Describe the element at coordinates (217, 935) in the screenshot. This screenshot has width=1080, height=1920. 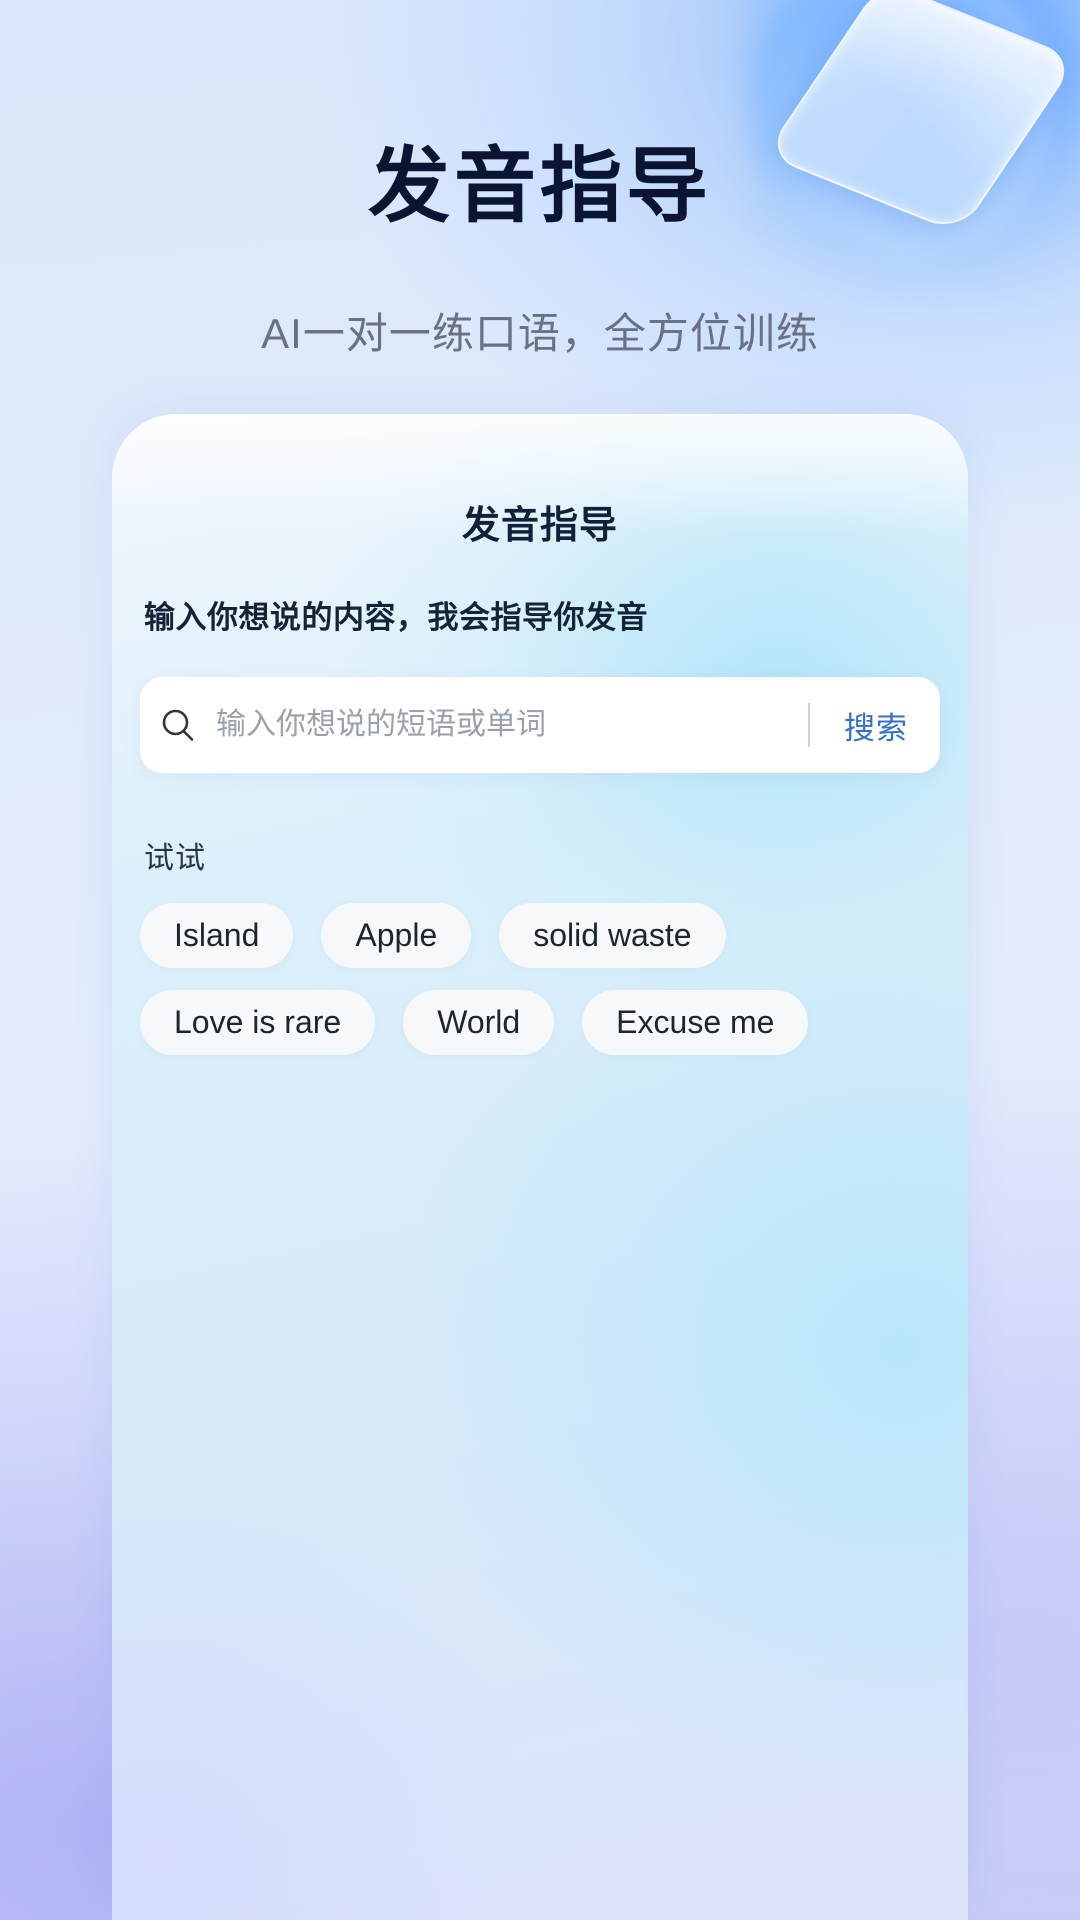
I see `suggestion-chip: Island` at that location.